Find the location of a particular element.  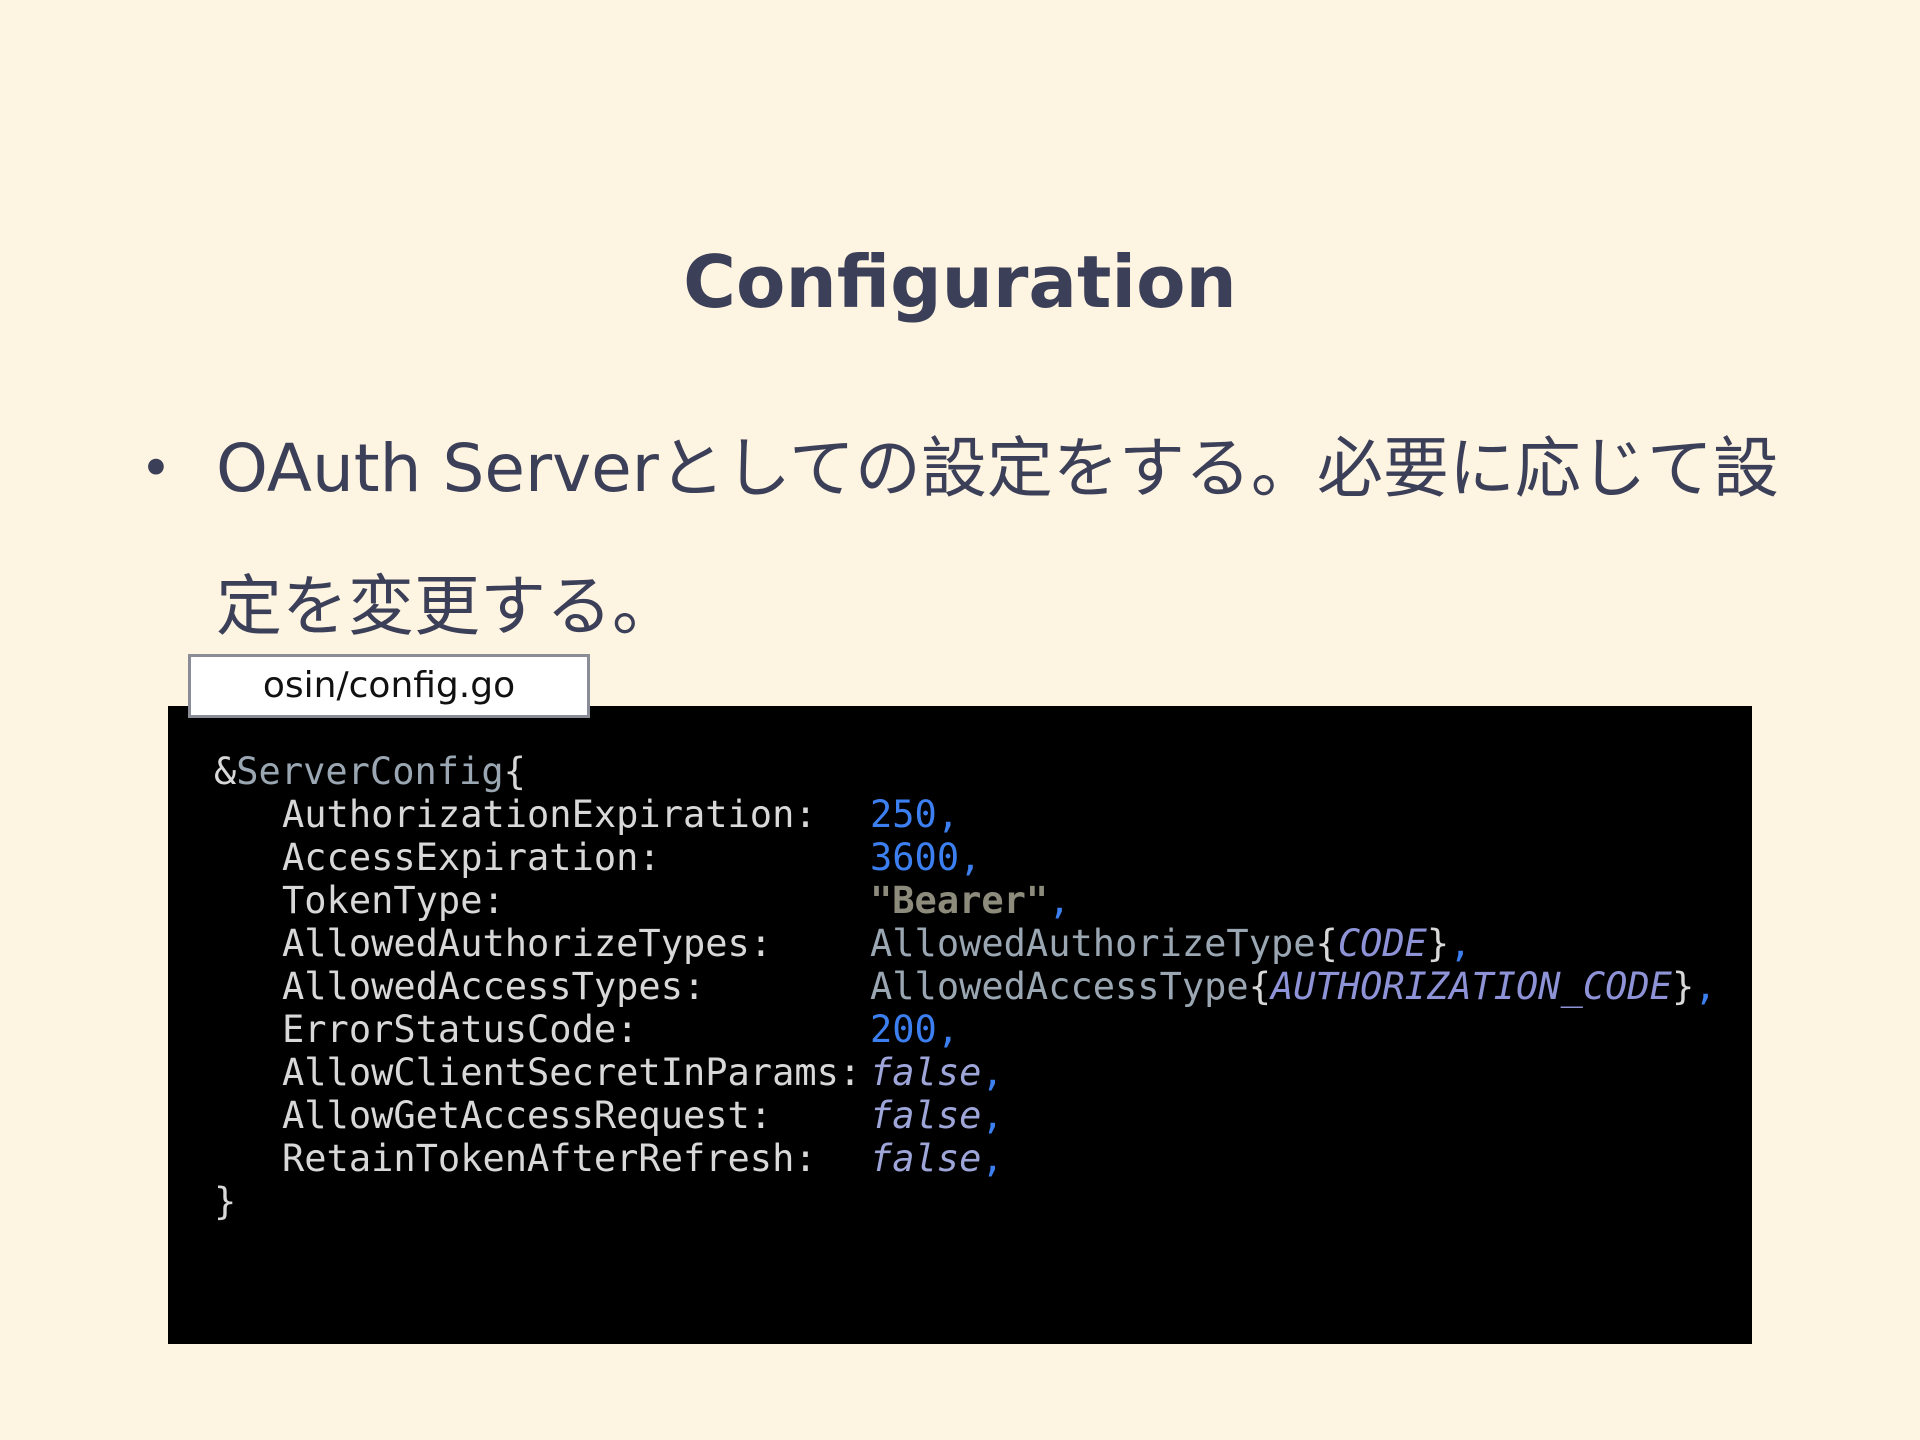

code-type-name: ServerConfig is located at coordinates (370, 771).